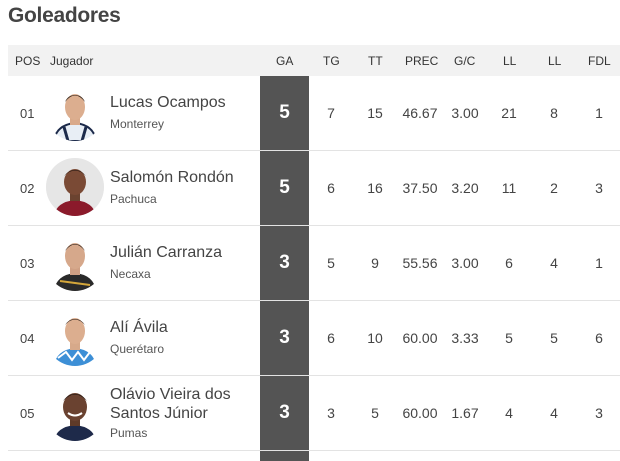 The width and height of the screenshot is (620, 461). I want to click on player-name-line-1: Olávio Vieira dos, so click(170, 395).